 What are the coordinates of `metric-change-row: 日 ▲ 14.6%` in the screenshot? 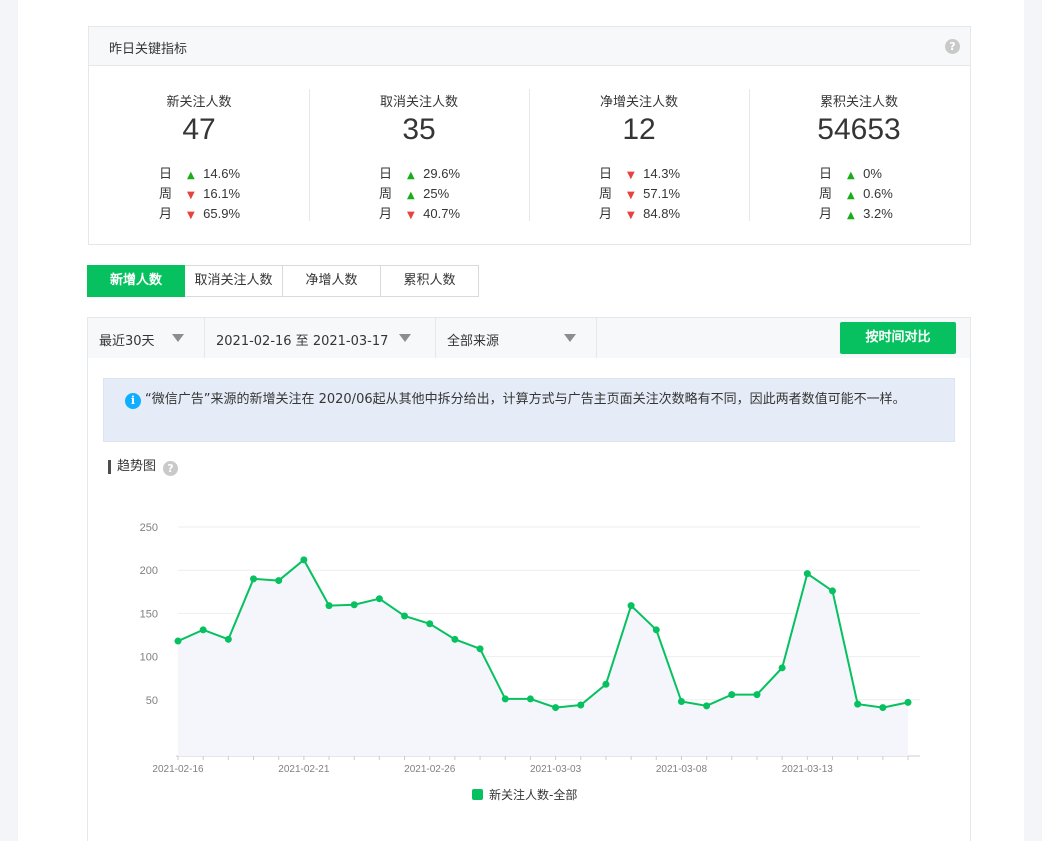 It's located at (199, 173).